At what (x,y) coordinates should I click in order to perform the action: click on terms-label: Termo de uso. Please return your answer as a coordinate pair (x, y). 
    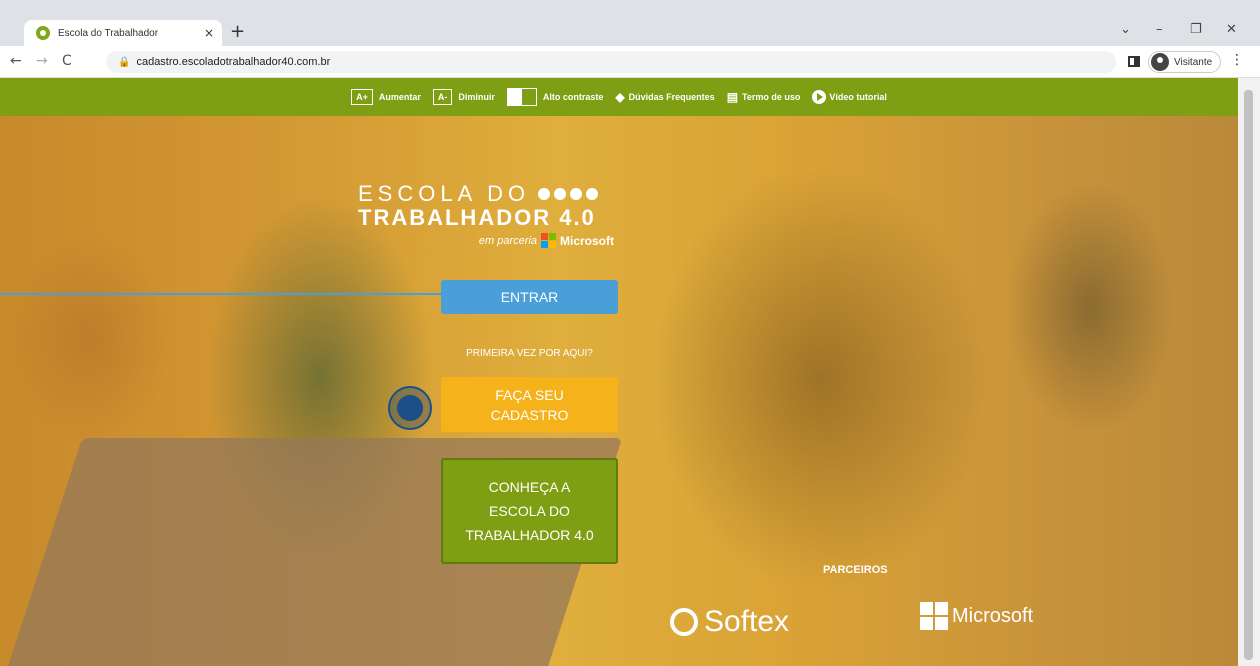
    Looking at the image, I should click on (771, 97).